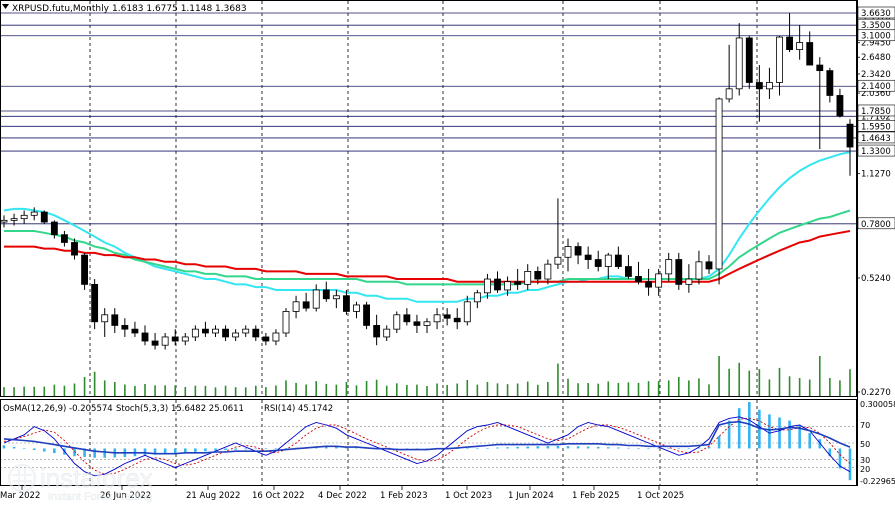 The width and height of the screenshot is (895, 508). What do you see at coordinates (876, 58) in the screenshot?
I see `price-tick-label: 2.6480` at bounding box center [876, 58].